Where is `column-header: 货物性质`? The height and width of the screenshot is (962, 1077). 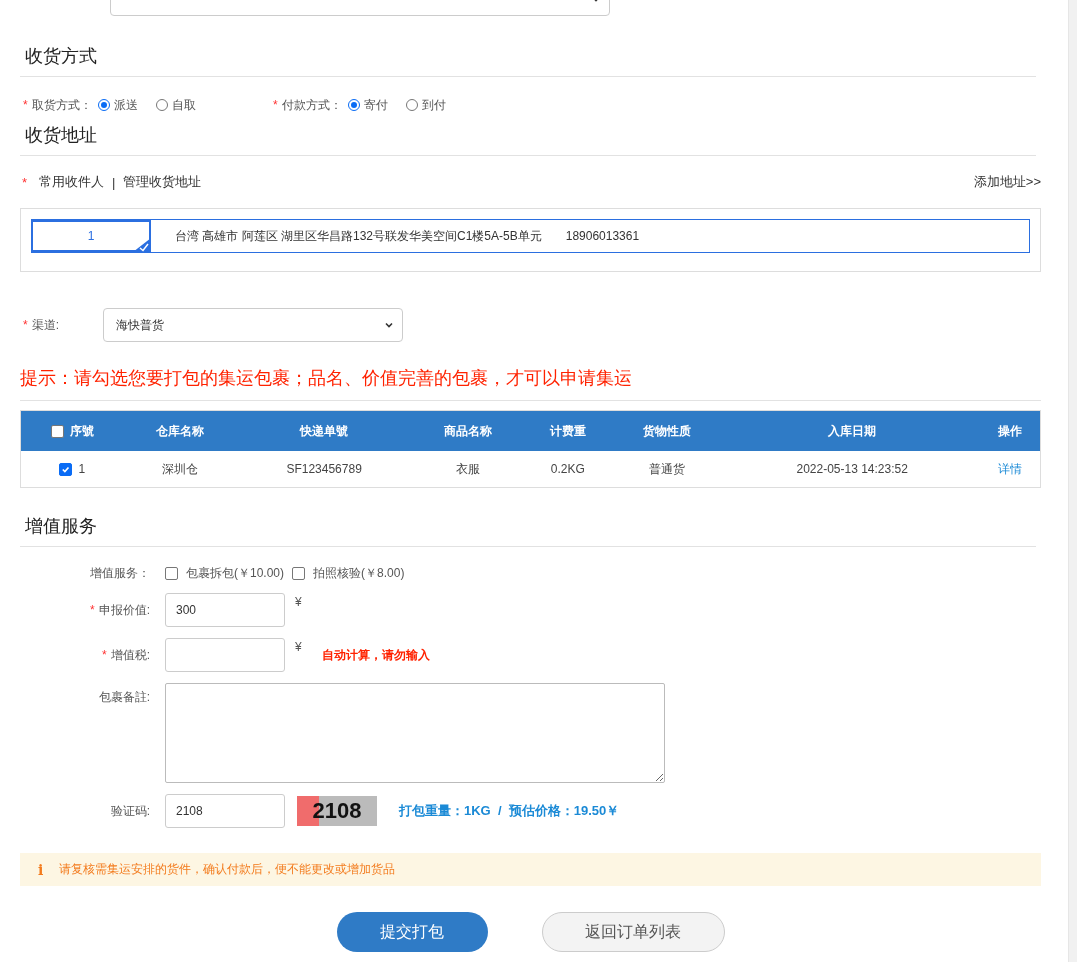
column-header: 货物性质 is located at coordinates (667, 430).